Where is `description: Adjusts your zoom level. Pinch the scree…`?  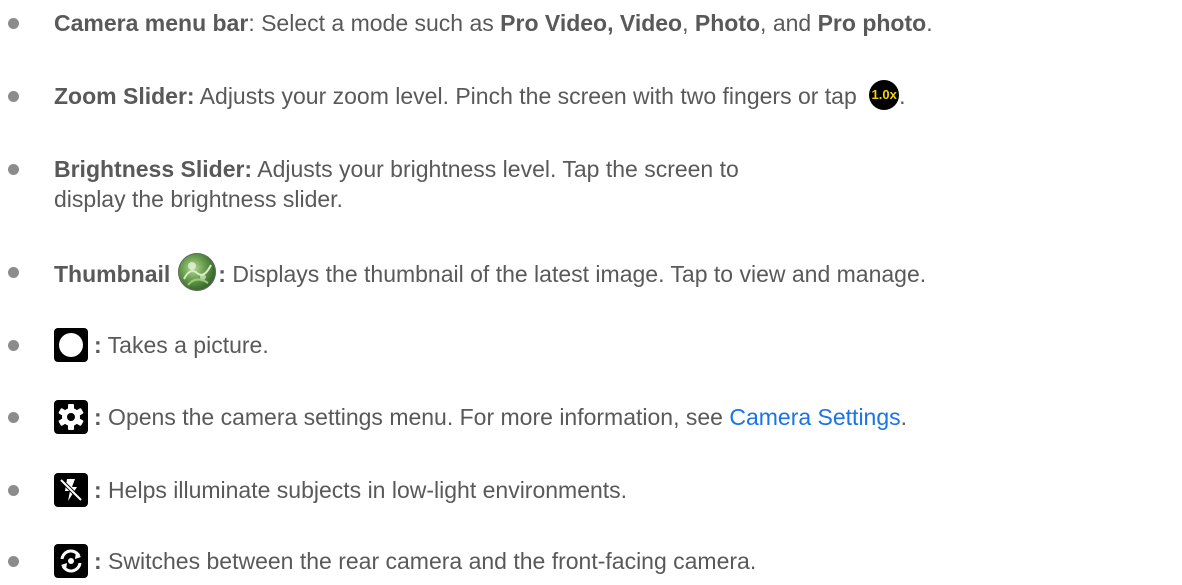 description: Adjusts your zoom level. Pinch the scree… is located at coordinates (529, 96).